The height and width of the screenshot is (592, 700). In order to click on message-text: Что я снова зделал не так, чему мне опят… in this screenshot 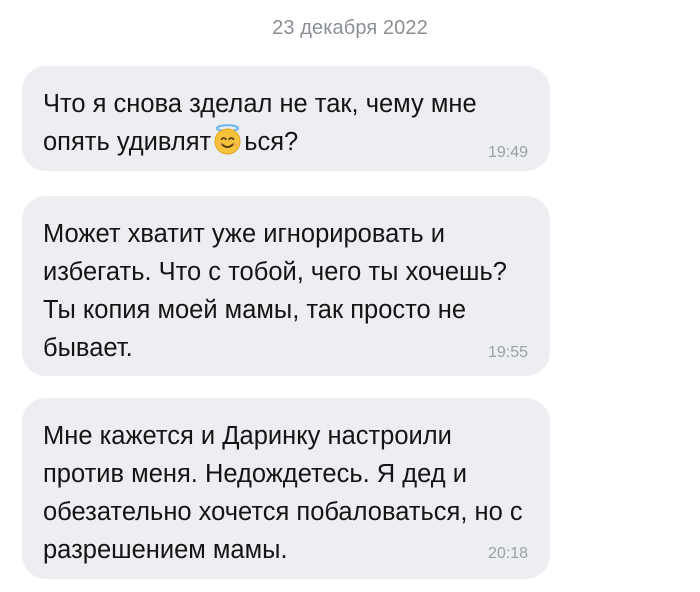, I will do `click(286, 123)`.